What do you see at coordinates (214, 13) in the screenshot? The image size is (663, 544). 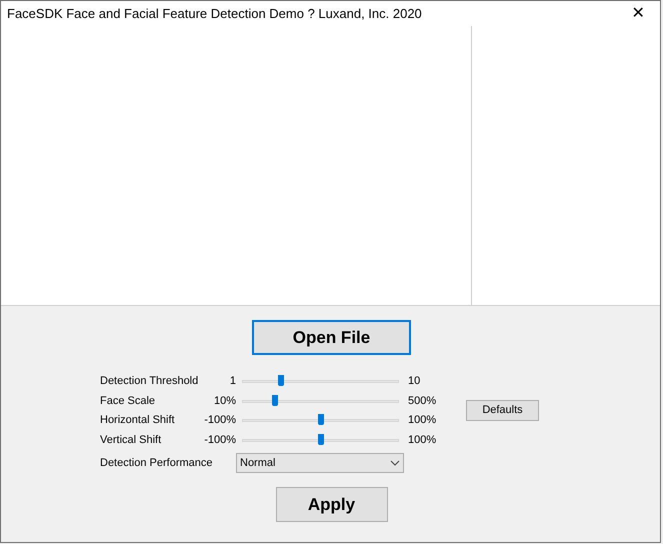 I see `window-title: FaceSDK Face and Facial Feature Detection Demo ? Luxand, Inc. 2020` at bounding box center [214, 13].